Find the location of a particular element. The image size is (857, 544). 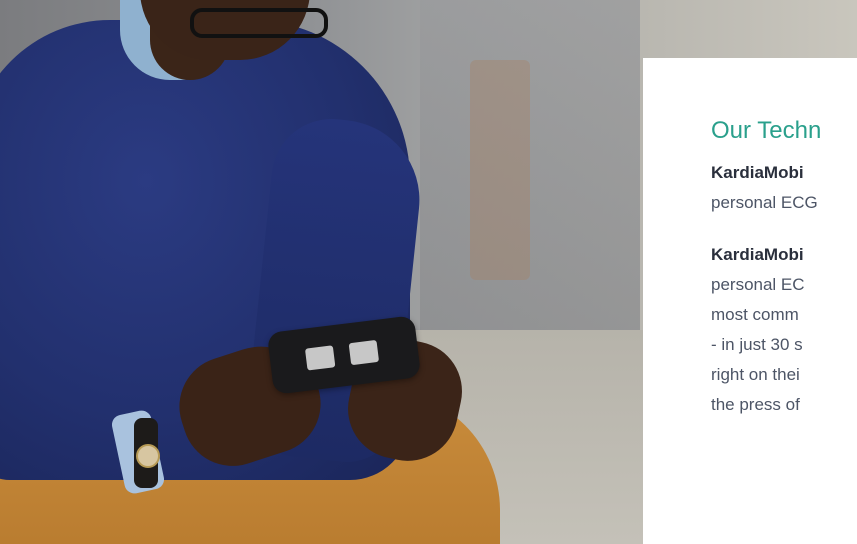

paragraph: KardiaMobi personal ECG is located at coordinates (784, 188).